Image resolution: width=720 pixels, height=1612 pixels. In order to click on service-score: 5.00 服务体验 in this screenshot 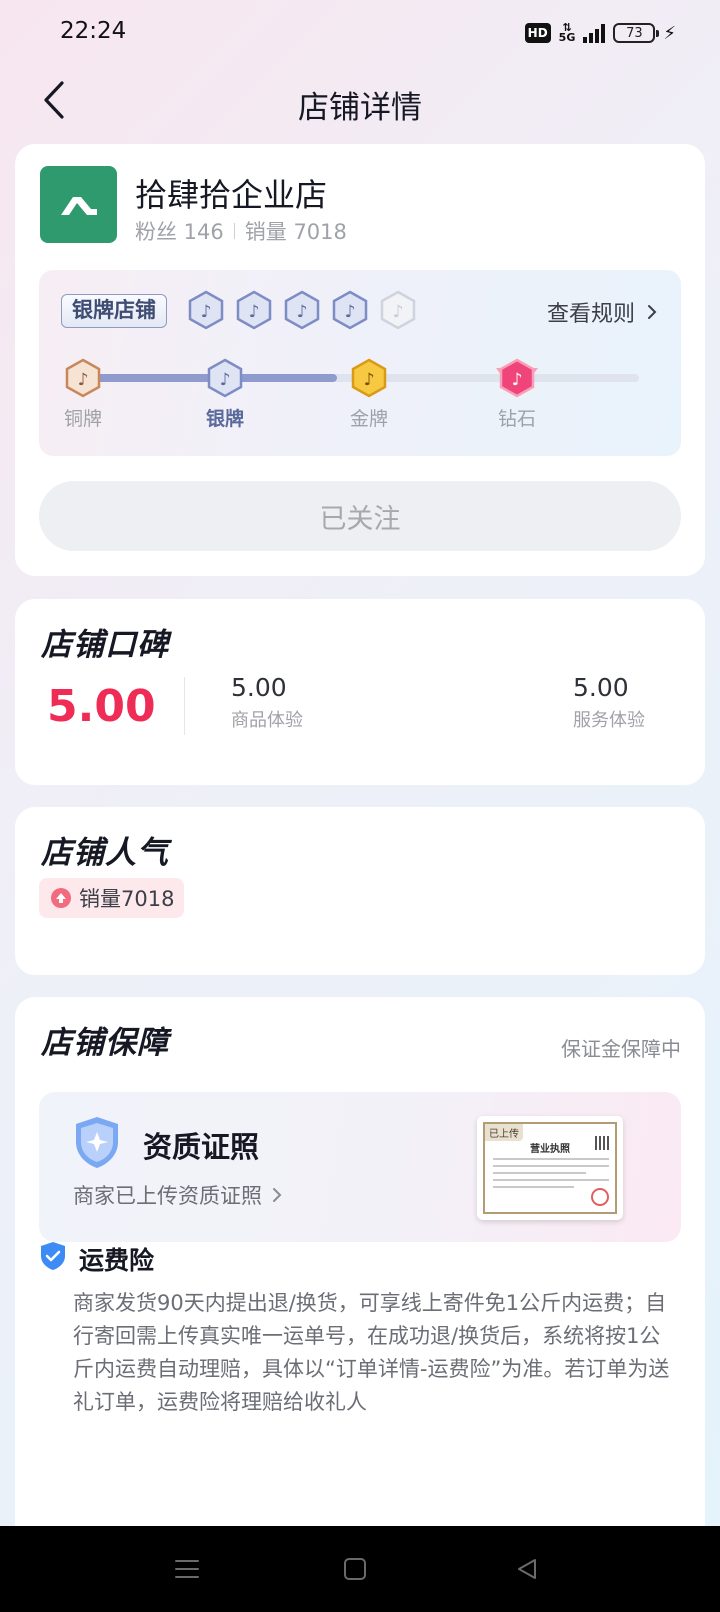, I will do `click(609, 702)`.